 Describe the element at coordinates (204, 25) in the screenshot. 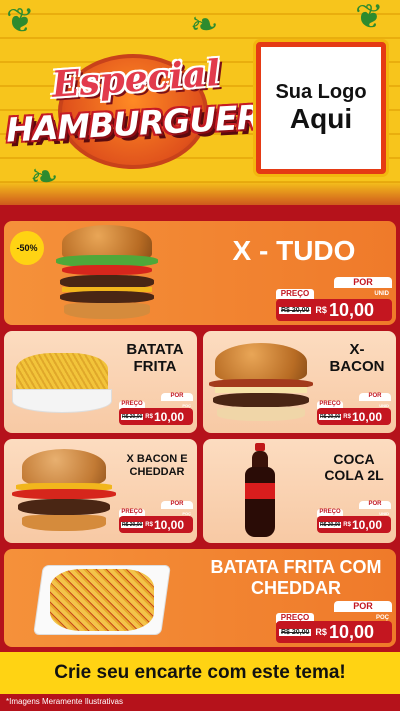

I see `leaf-icon: ❧` at that location.